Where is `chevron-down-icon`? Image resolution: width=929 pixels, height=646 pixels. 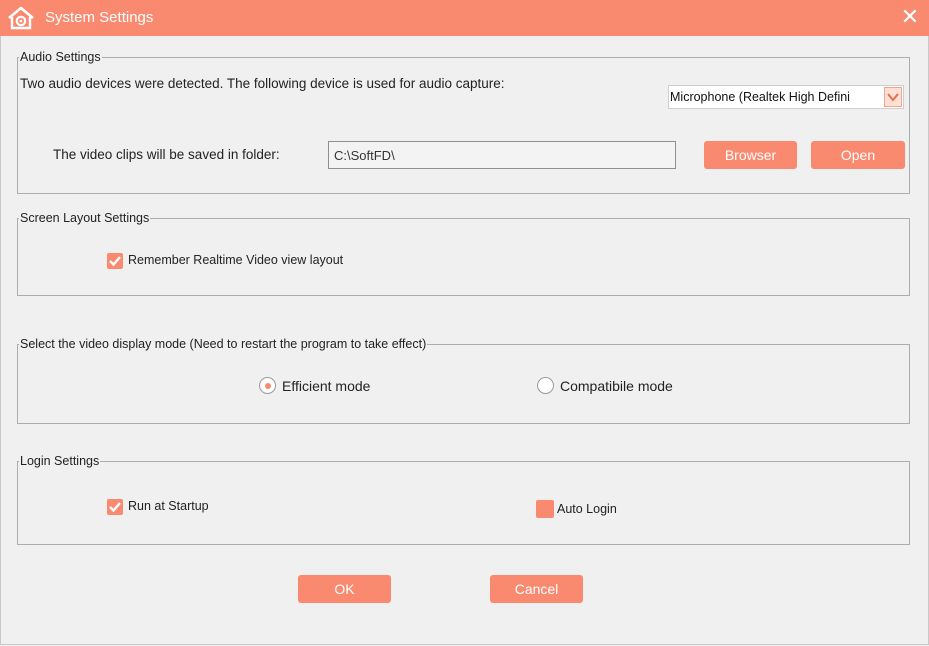
chevron-down-icon is located at coordinates (893, 97).